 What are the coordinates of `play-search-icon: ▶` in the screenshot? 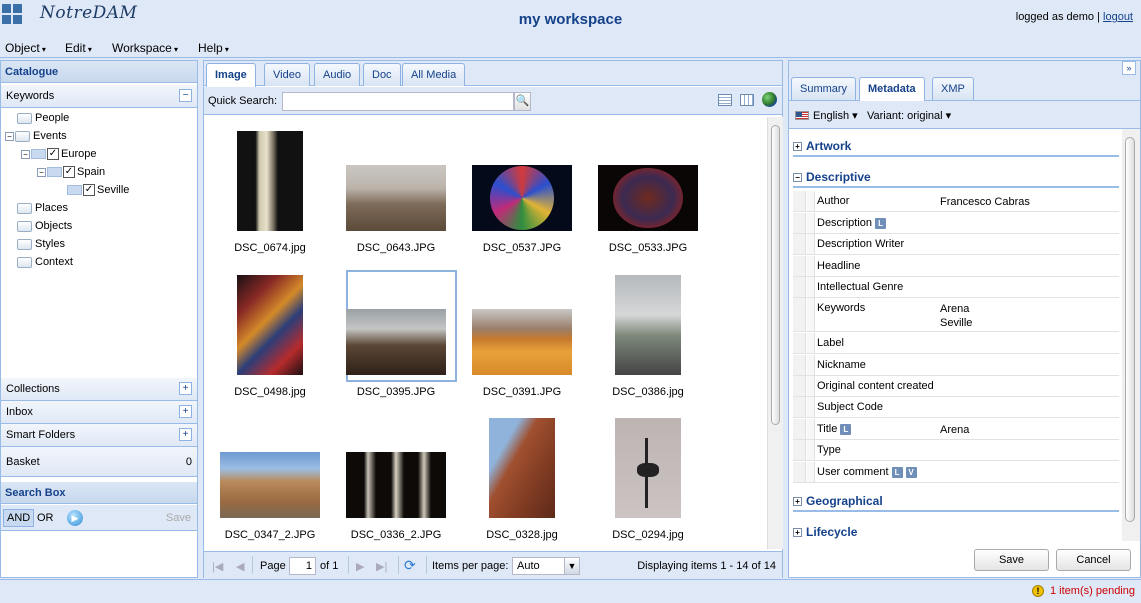 It's located at (75, 518).